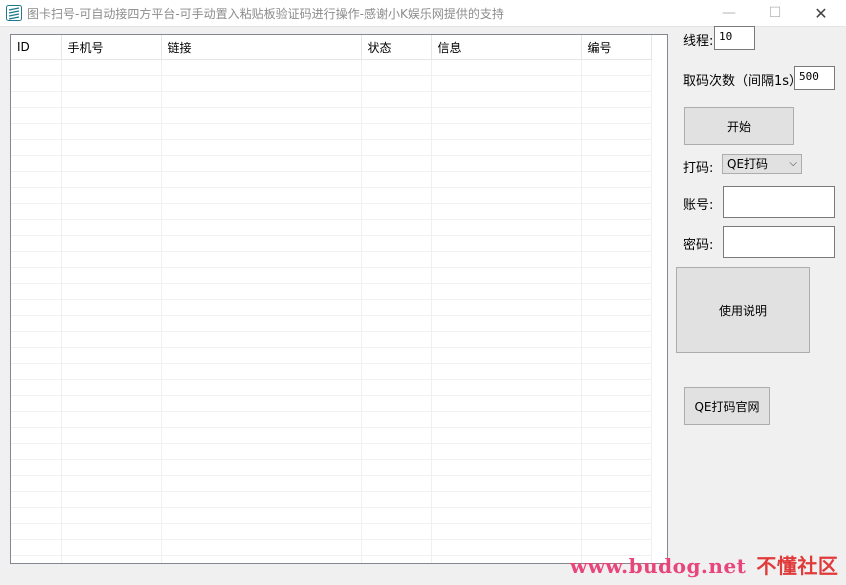 The height and width of the screenshot is (585, 846). Describe the element at coordinates (36, 47) in the screenshot. I see `column-header-id: ID` at that location.